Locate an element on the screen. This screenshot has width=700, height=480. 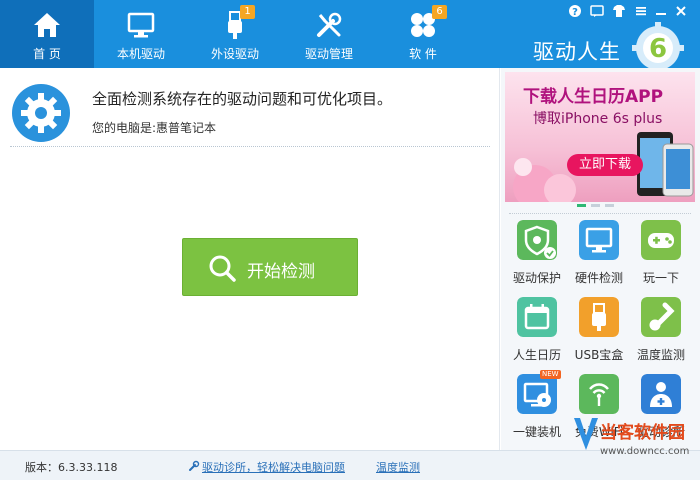
disc-icon is located at coordinates (537, 394).